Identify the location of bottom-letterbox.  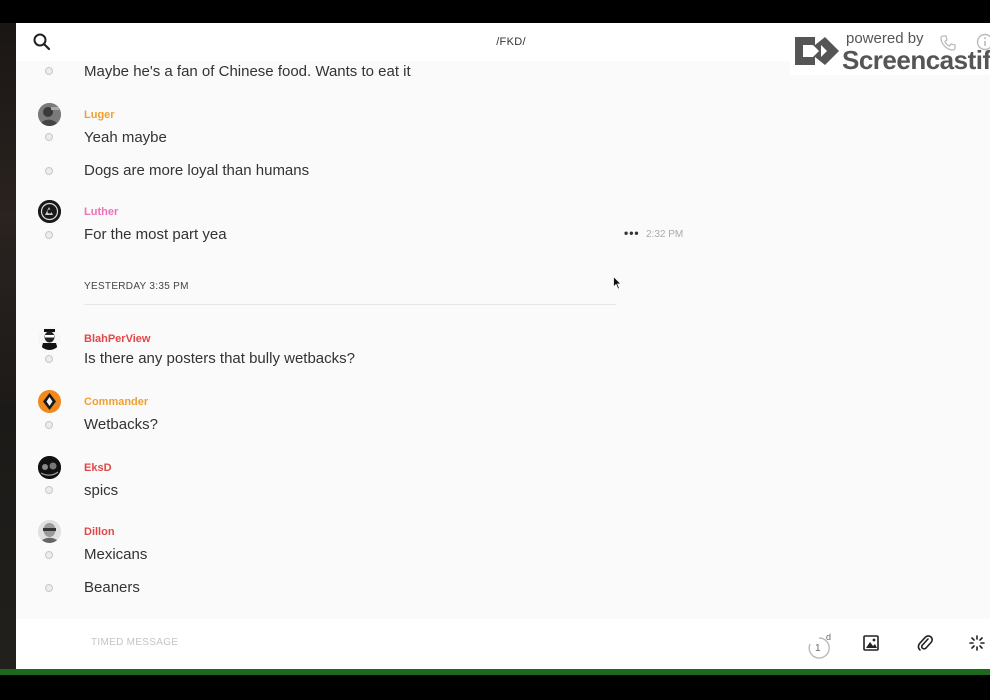
(495, 687).